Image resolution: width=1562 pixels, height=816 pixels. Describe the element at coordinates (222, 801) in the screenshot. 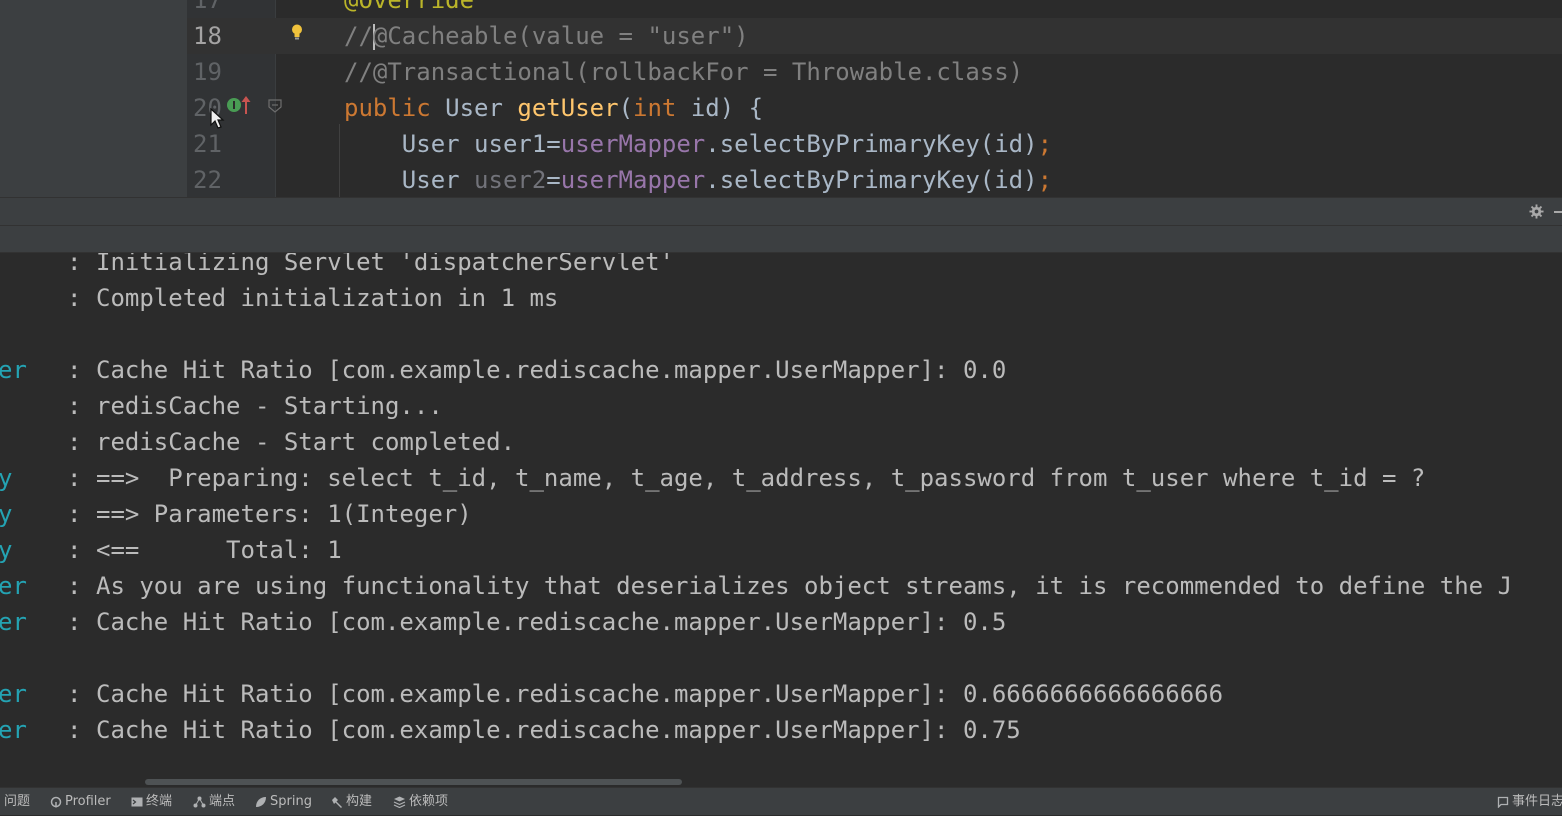

I see `tab-endpoints-label: 端点` at that location.